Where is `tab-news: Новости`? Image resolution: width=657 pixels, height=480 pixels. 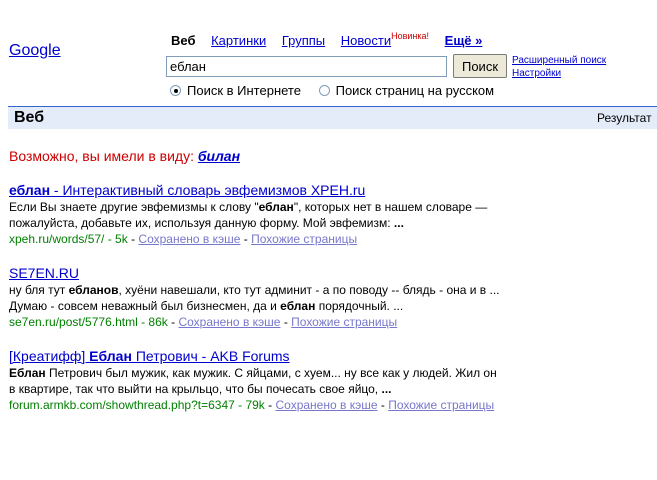 tab-news: Новости is located at coordinates (366, 40).